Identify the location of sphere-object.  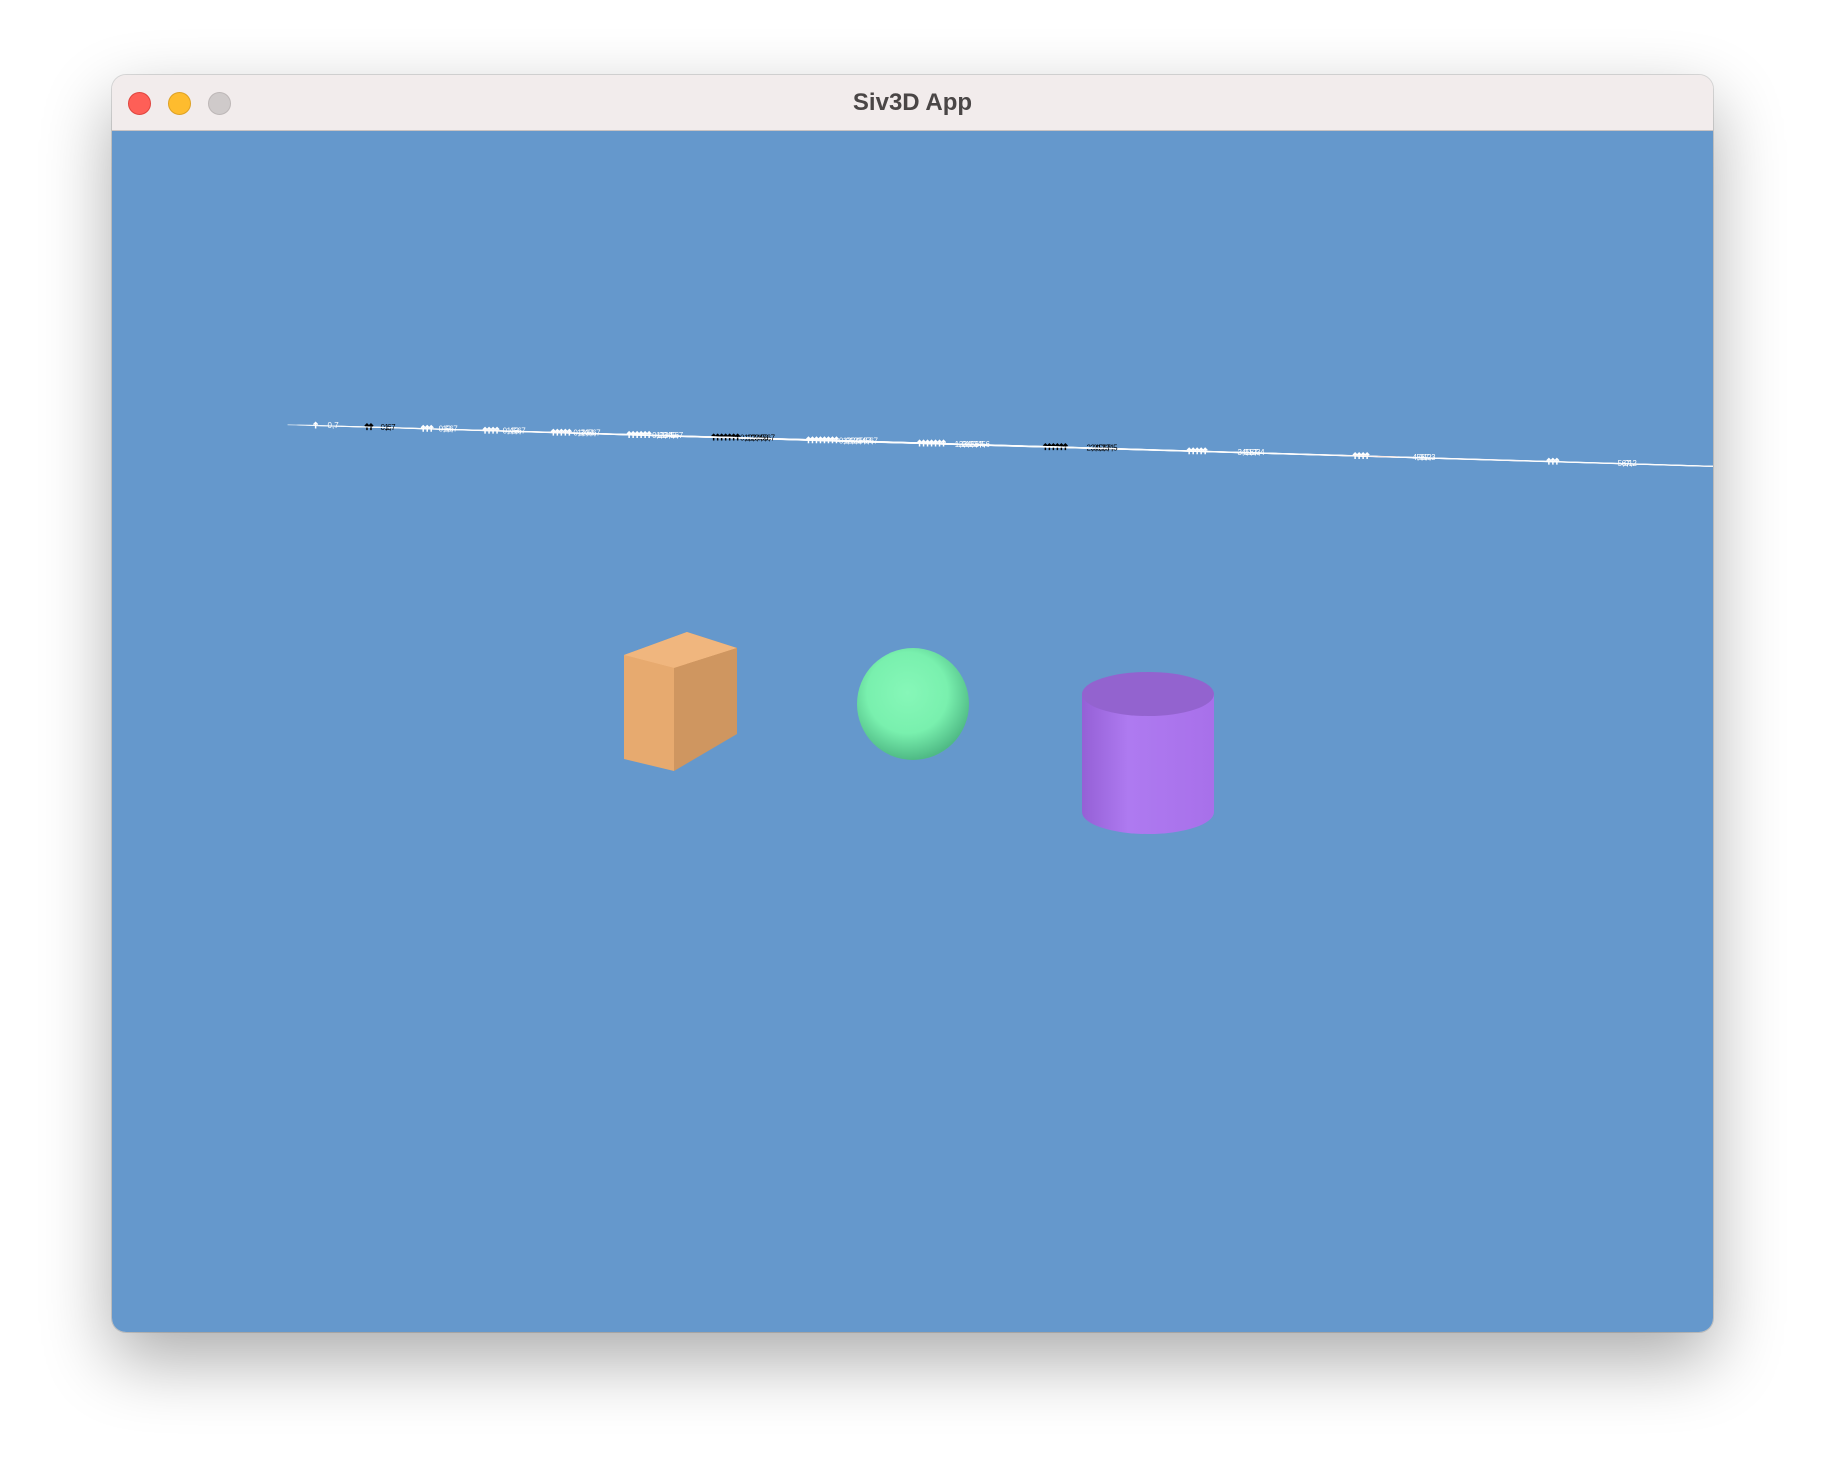
(913, 704).